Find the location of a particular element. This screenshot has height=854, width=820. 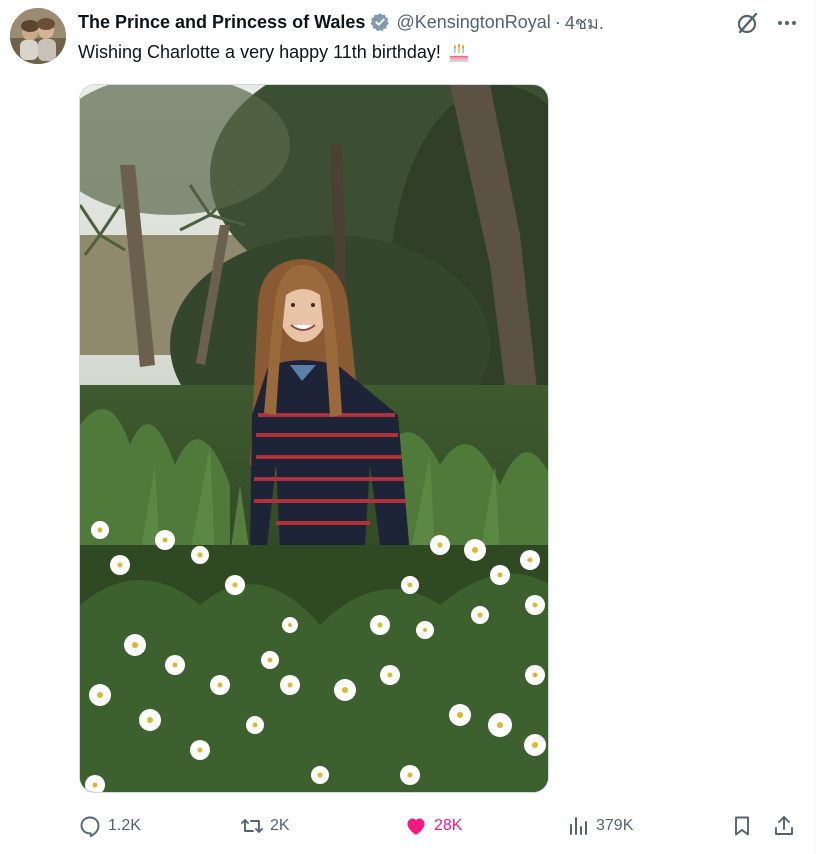

views-button: 379K is located at coordinates (599, 826).